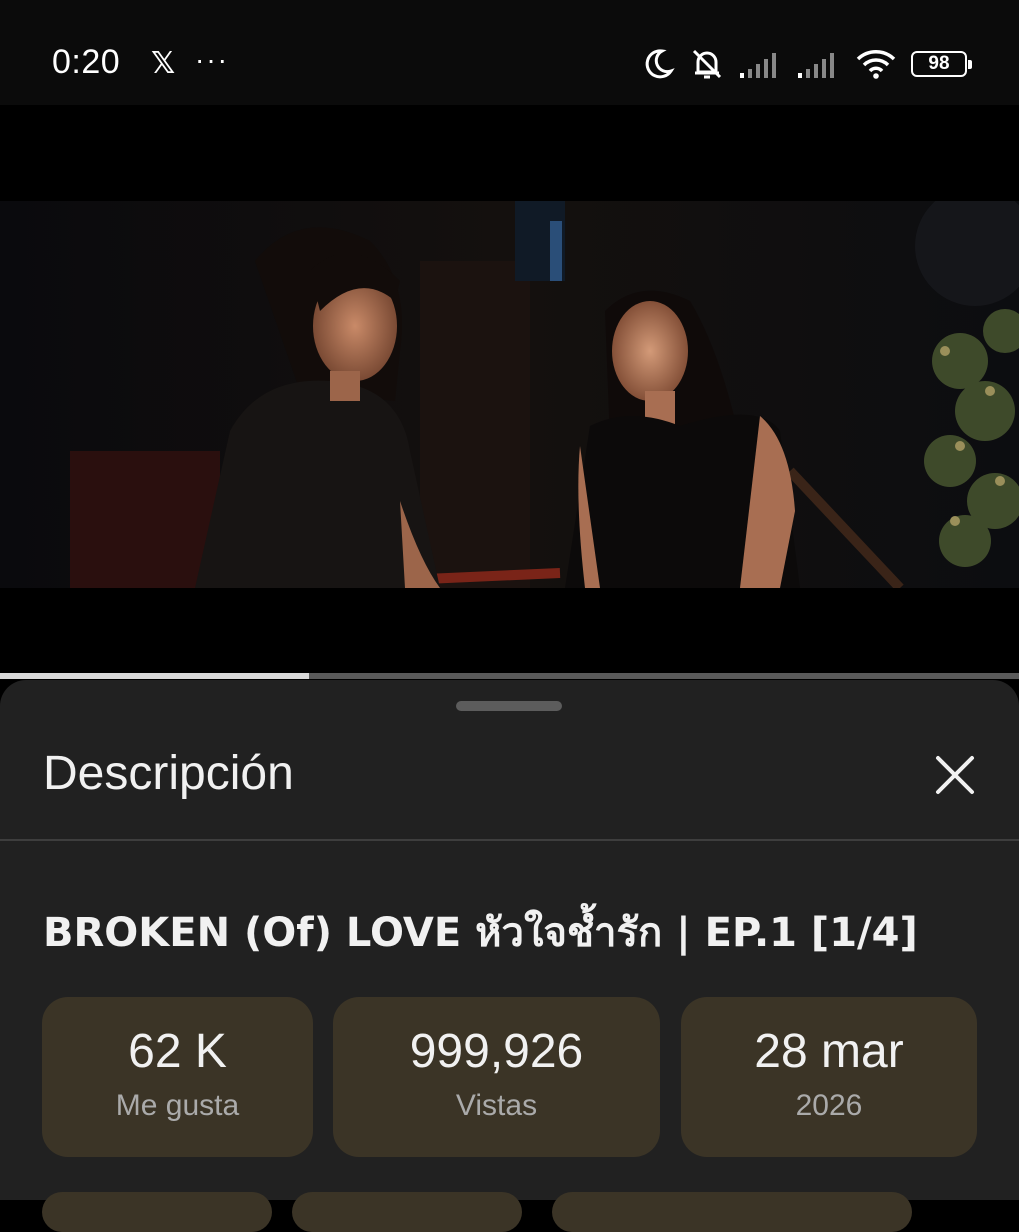  What do you see at coordinates (86, 62) in the screenshot?
I see `clock-time: 0:20` at bounding box center [86, 62].